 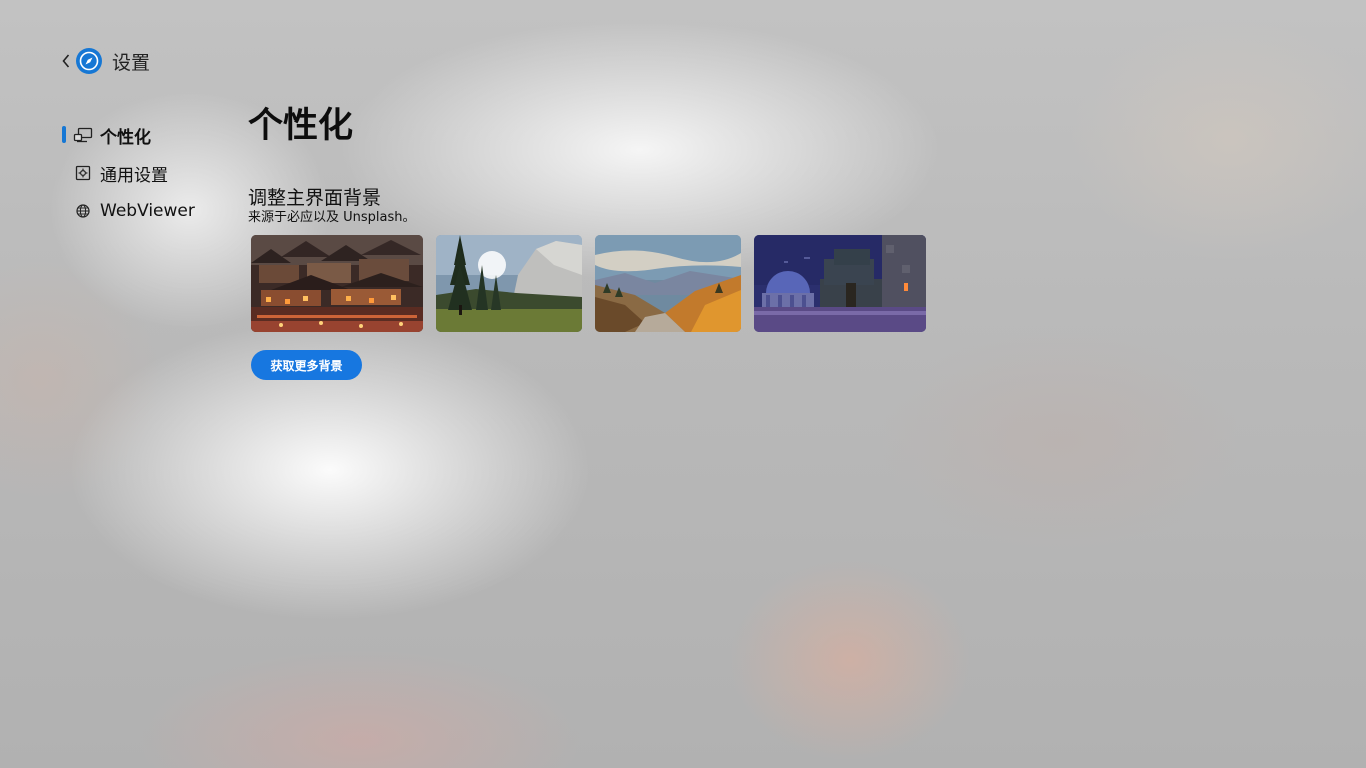 I want to click on header-title: 设置, so click(x=131, y=62).